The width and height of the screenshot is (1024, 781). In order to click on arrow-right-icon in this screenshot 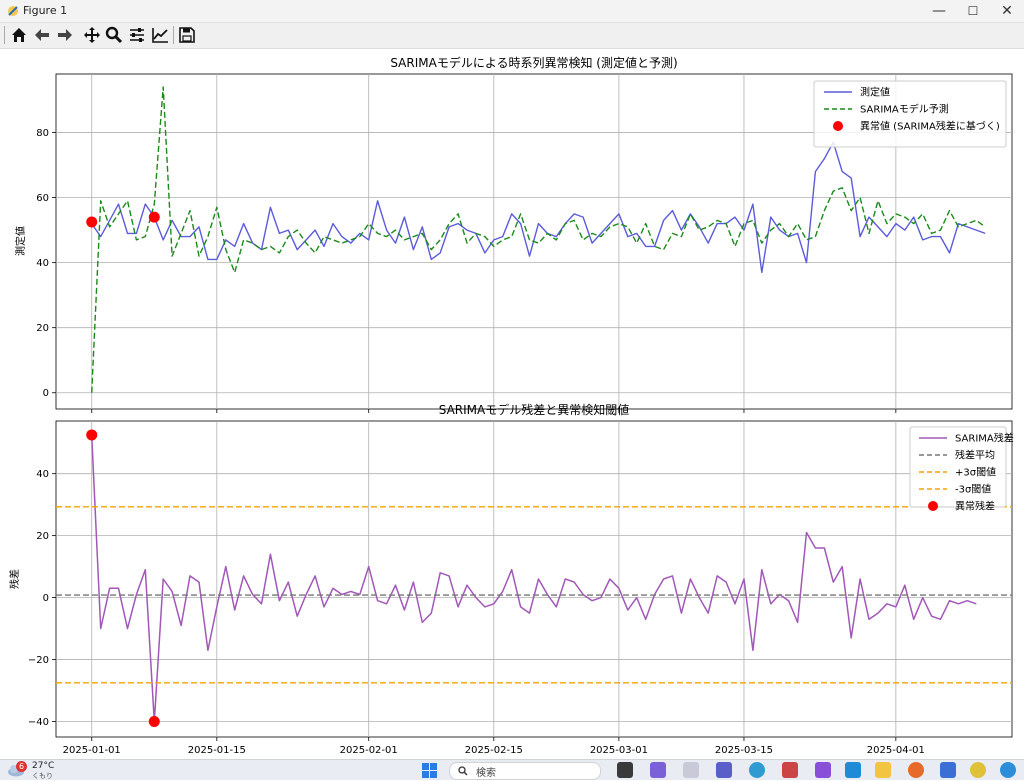, I will do `click(65, 35)`.